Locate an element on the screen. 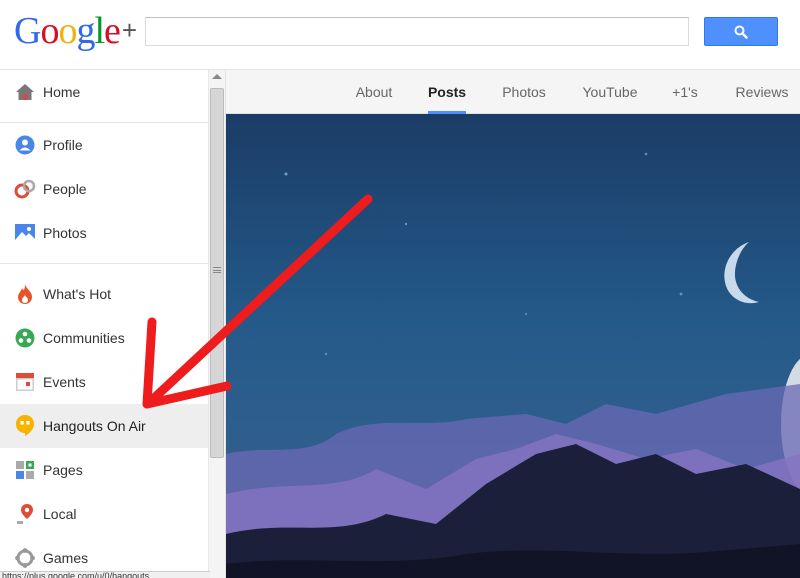 This screenshot has height=578, width=800. annotation-arrow is located at coordinates (257, 301).